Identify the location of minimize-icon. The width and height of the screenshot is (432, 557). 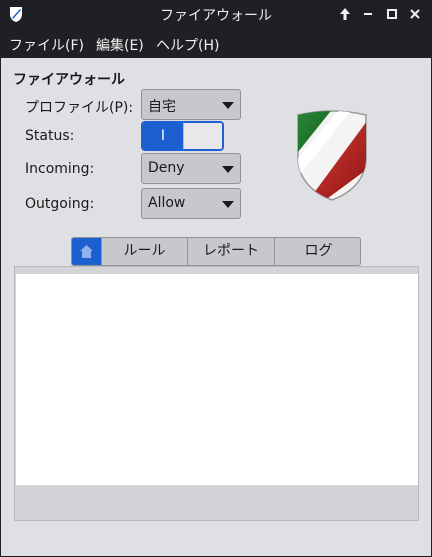
(368, 14).